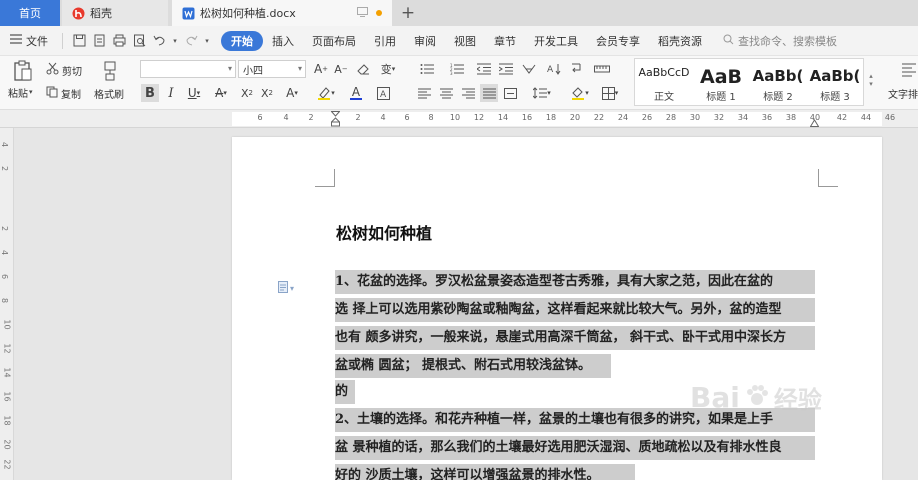 Image resolution: width=918 pixels, height=480 pixels. Describe the element at coordinates (5, 168) in the screenshot. I see `vruler-tick: 2` at that location.